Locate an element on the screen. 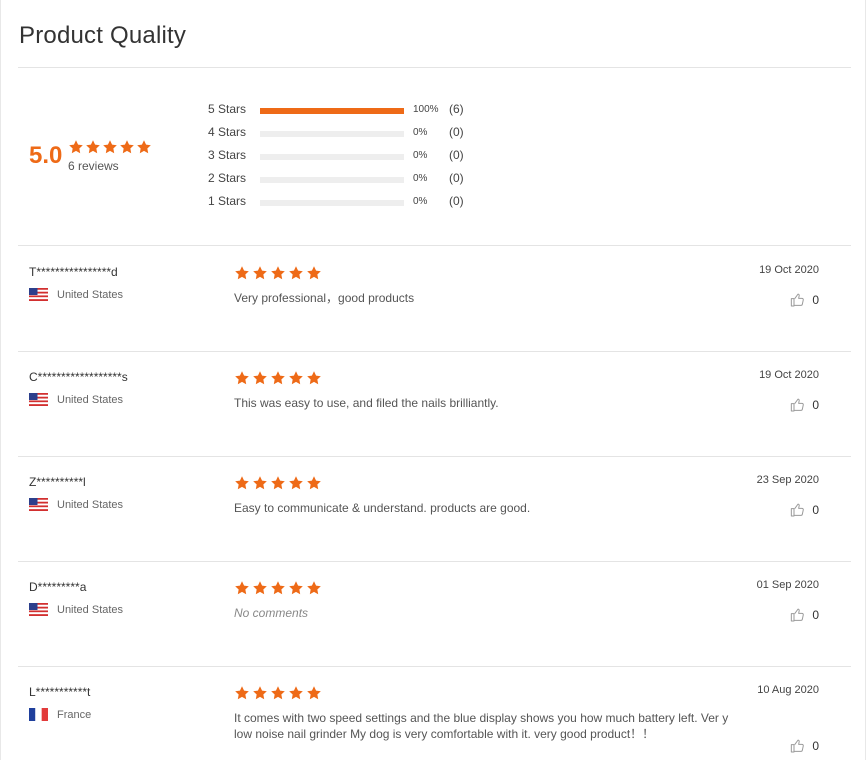 This screenshot has height=771, width=866. fr-flag-icon is located at coordinates (38, 714).